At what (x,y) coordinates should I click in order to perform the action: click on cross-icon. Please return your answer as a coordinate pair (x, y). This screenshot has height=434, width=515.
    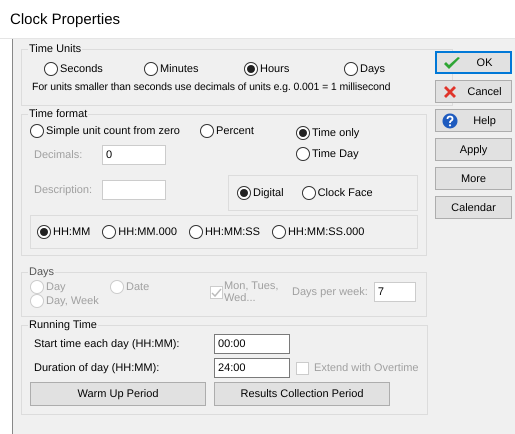
    Looking at the image, I should click on (450, 92).